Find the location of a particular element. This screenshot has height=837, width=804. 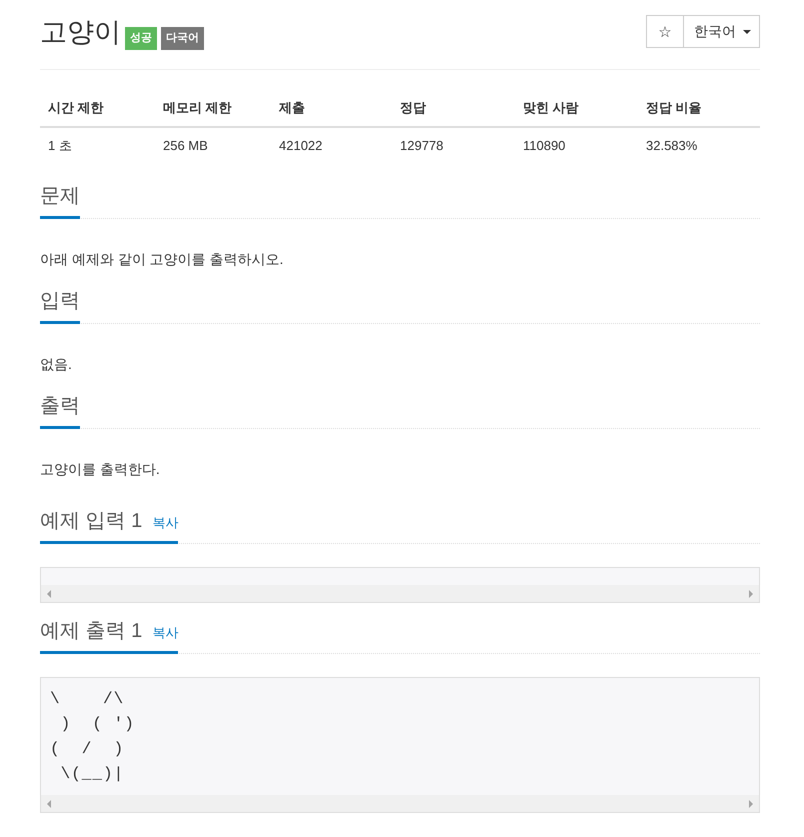

table-cell: 32.583% is located at coordinates (699, 145).